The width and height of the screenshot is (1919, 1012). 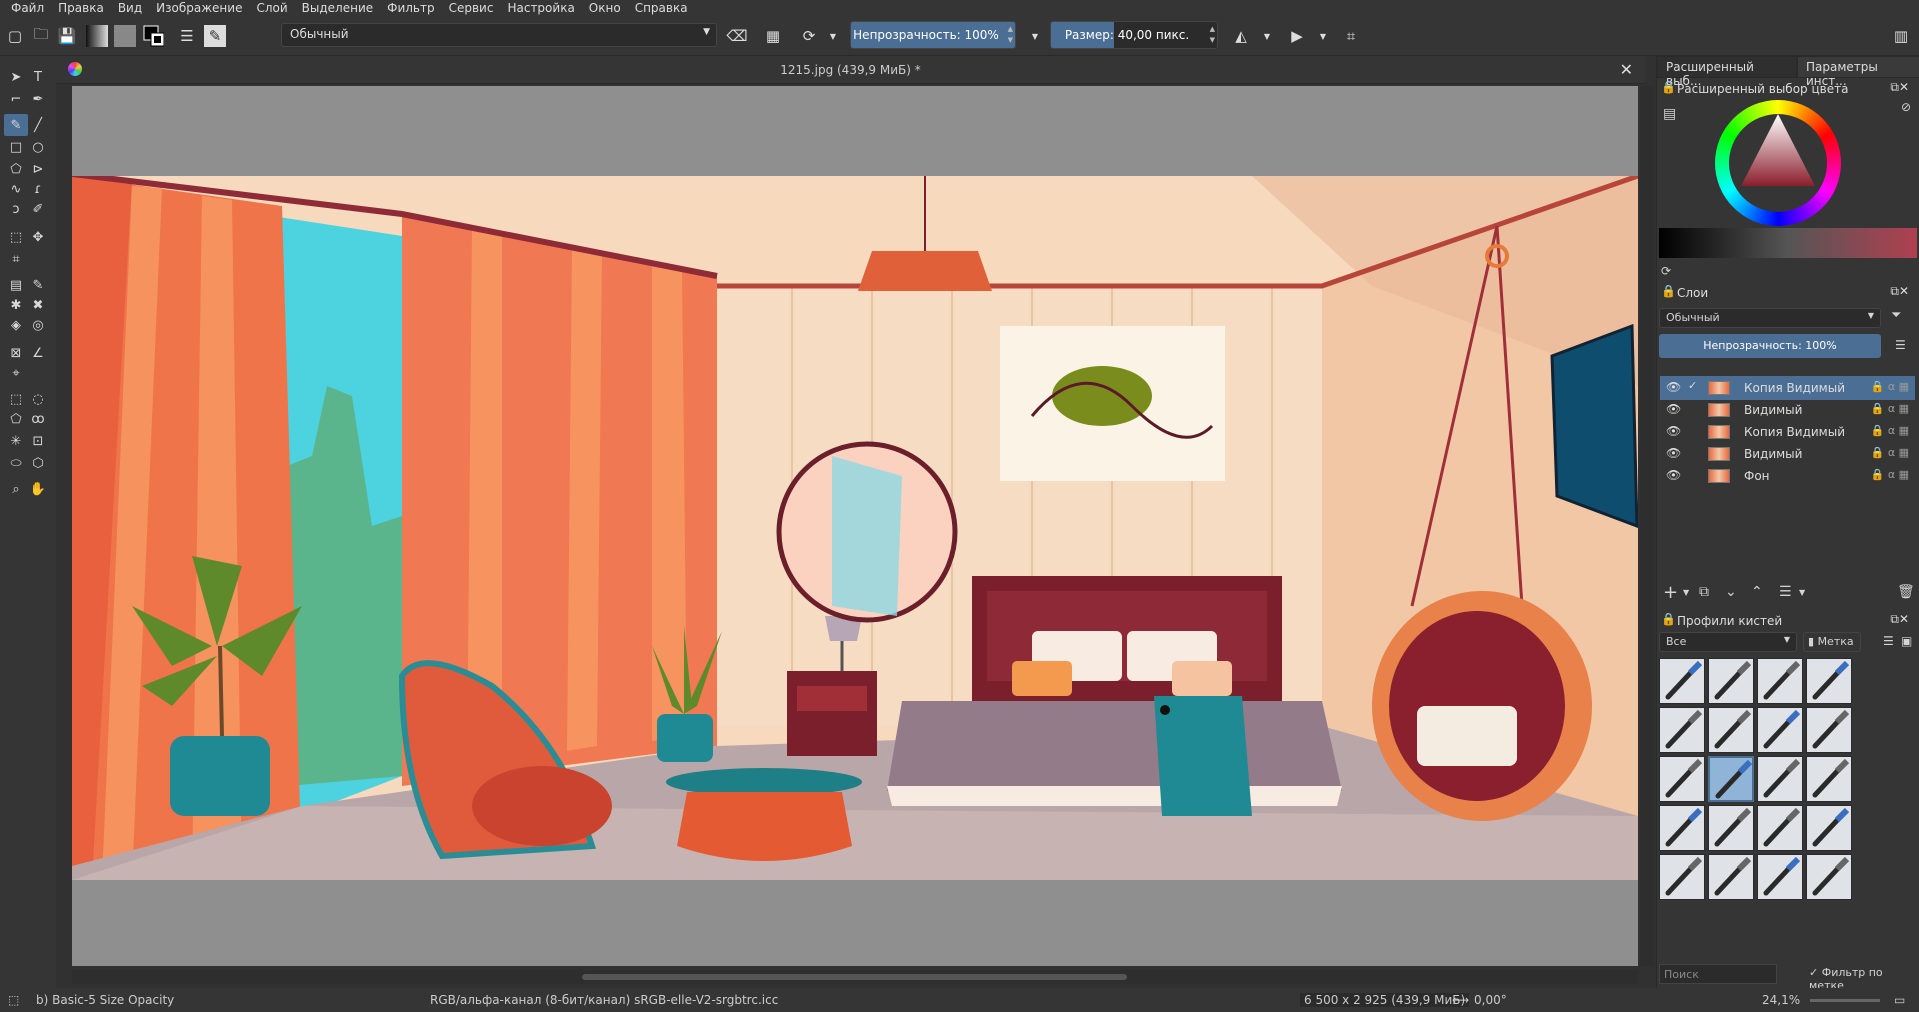 What do you see at coordinates (1906, 107) in the screenshot?
I see `block-icon: ⊘` at bounding box center [1906, 107].